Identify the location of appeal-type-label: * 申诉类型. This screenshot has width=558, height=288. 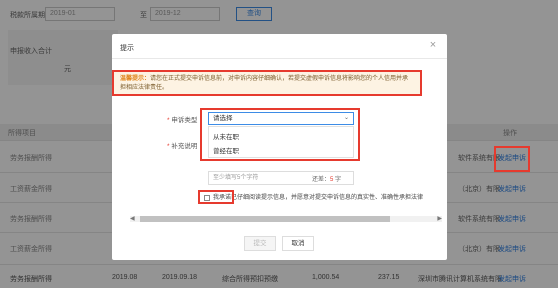
(182, 120).